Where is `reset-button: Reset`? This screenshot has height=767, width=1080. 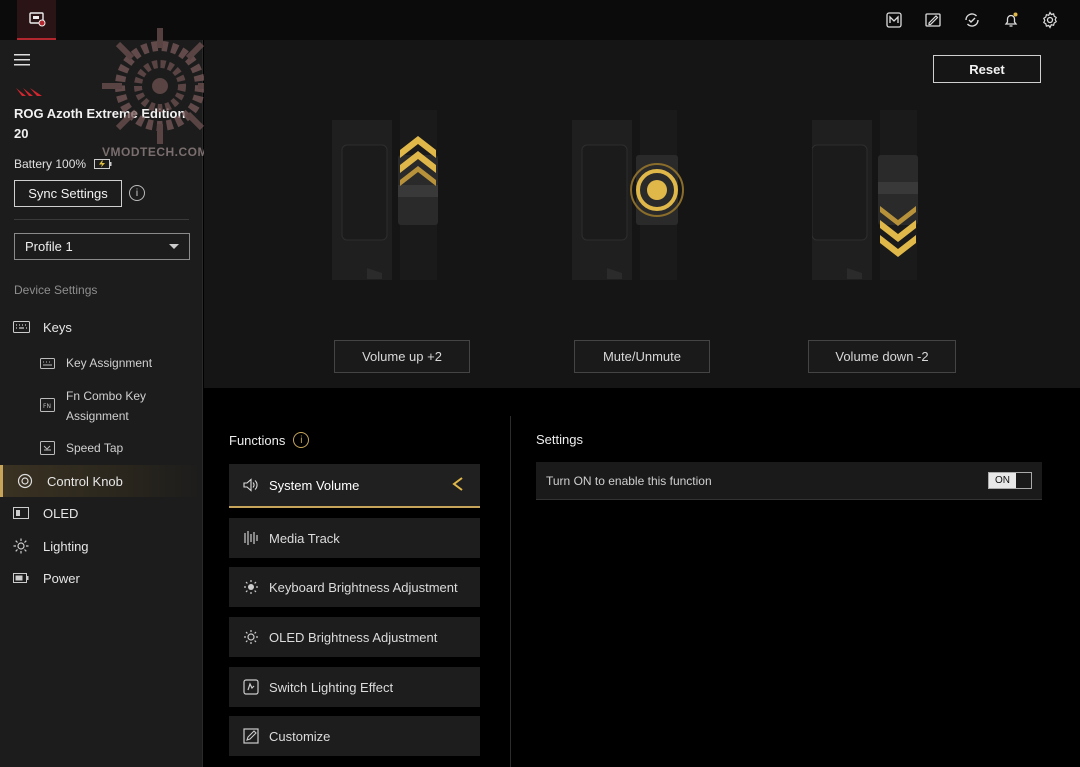
reset-button: Reset is located at coordinates (987, 69).